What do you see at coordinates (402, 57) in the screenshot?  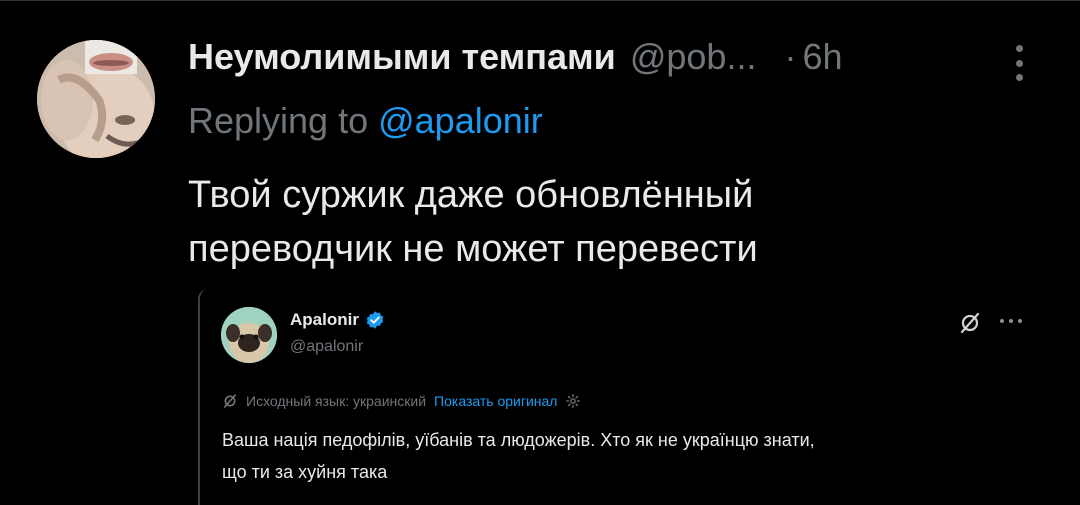 I see `author-display-name: Неумолимыми темпами` at bounding box center [402, 57].